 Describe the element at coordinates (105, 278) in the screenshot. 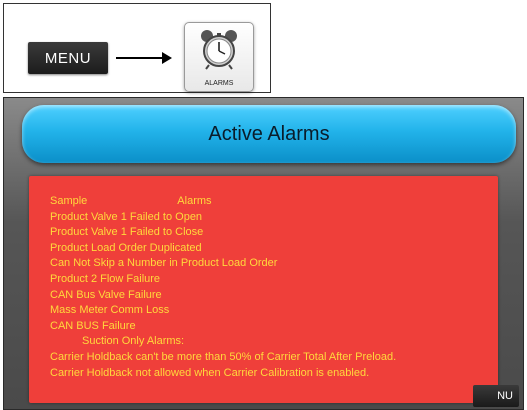

I see `list-item: Product 2 Flow Failure` at that location.